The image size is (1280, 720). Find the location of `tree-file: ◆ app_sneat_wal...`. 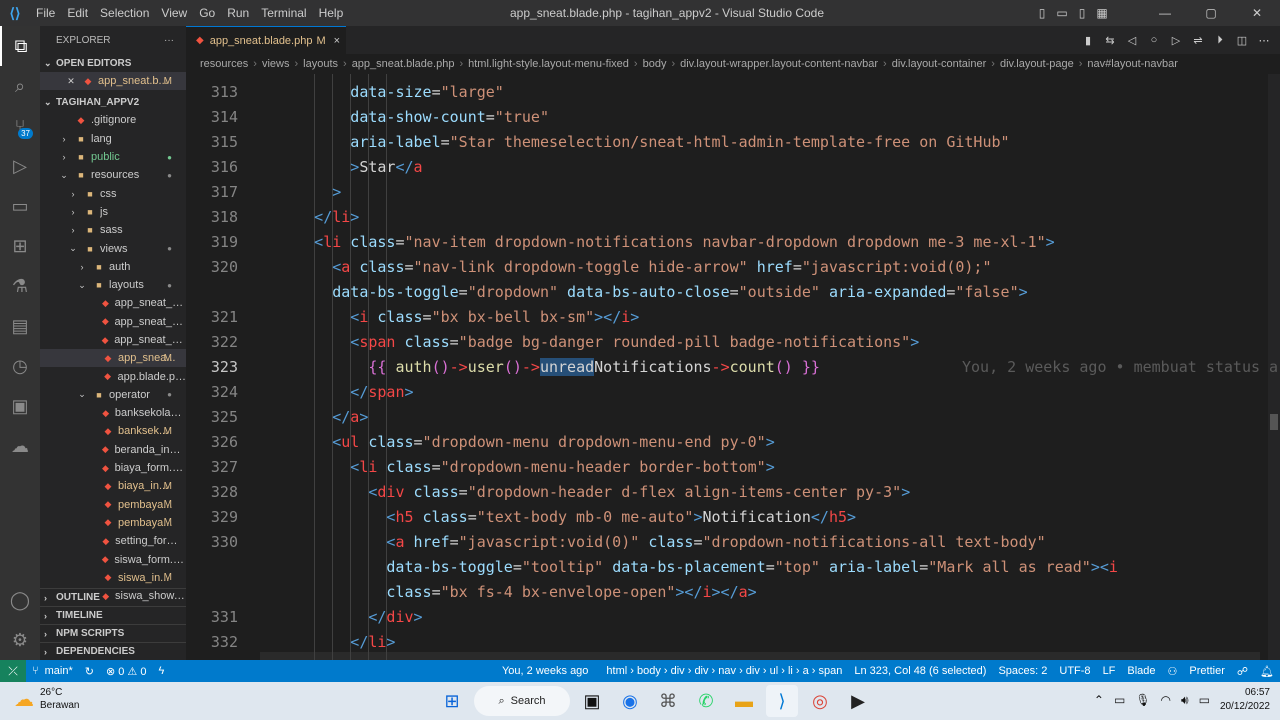

tree-file: ◆ app_sneat_wal... is located at coordinates (113, 340).